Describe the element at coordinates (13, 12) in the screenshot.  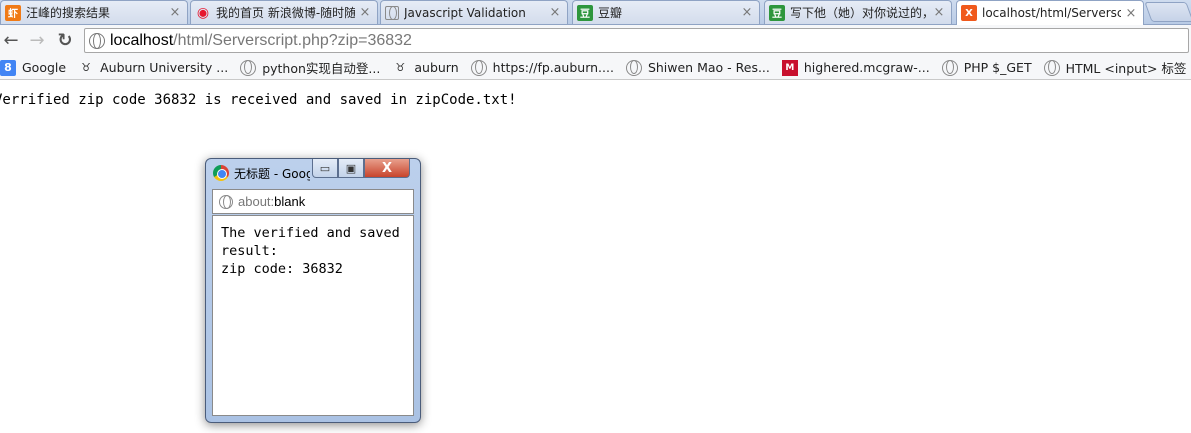
I see `orange-square-icon: 虾` at that location.